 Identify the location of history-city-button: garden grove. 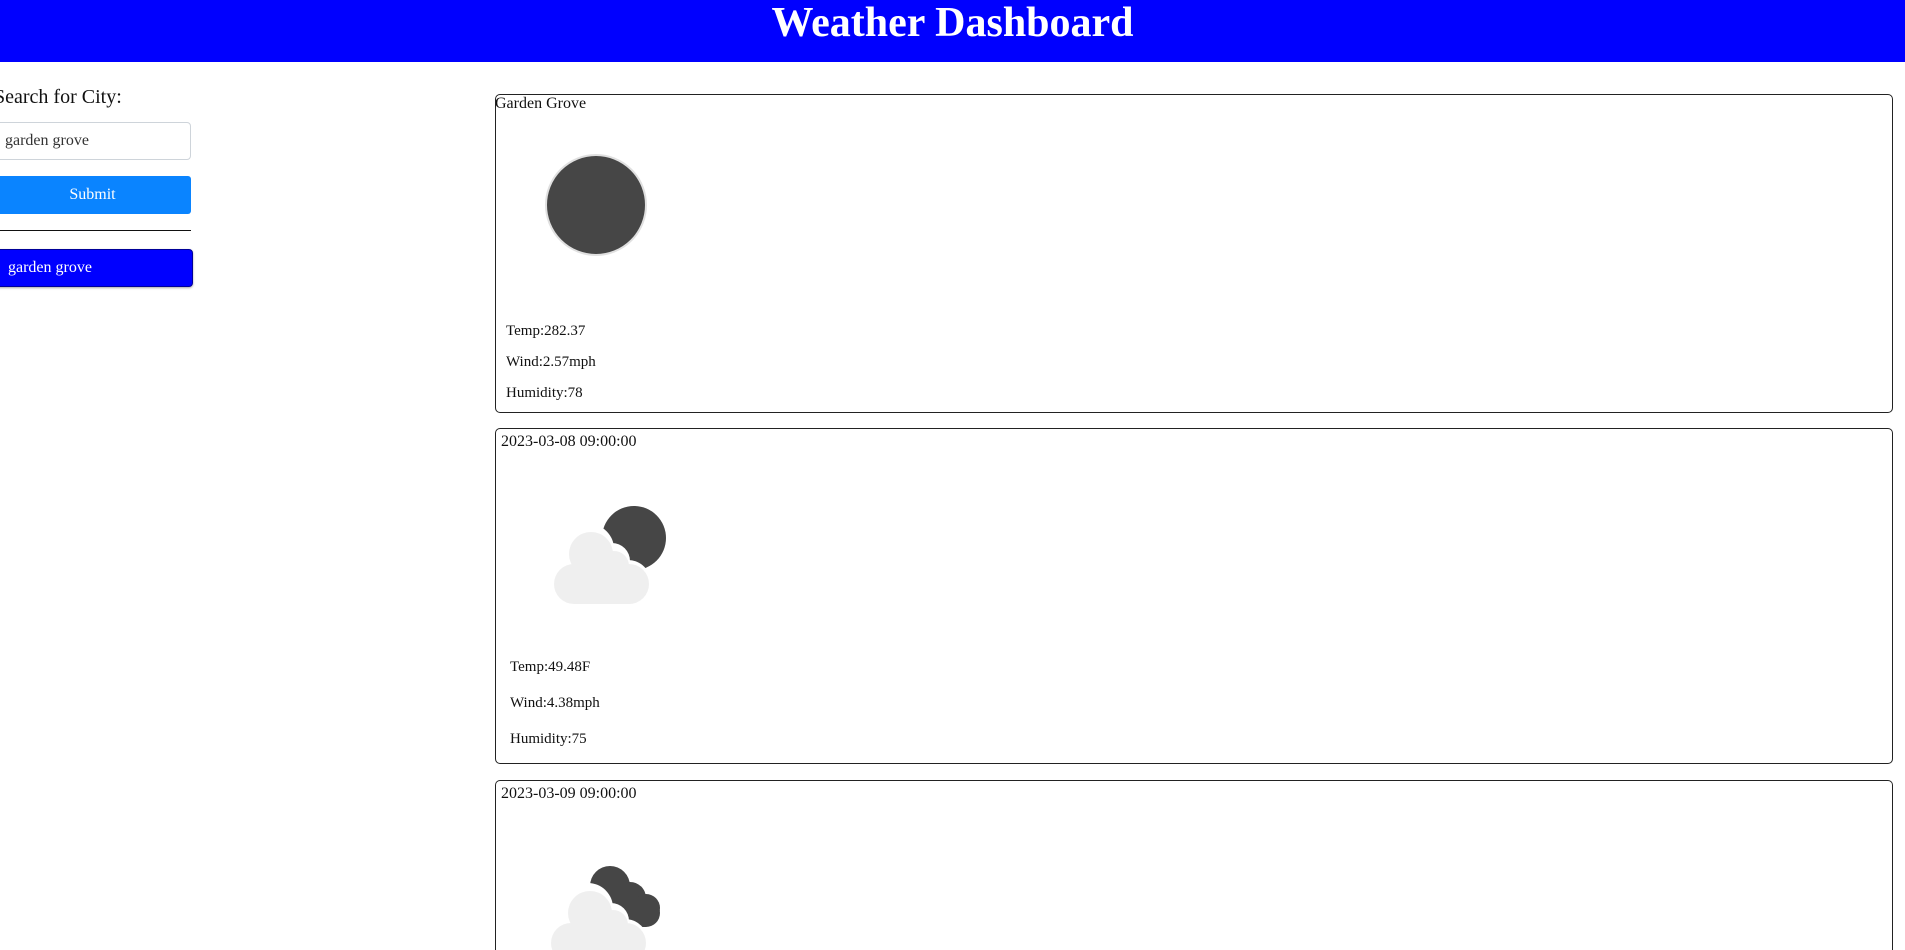
(96, 268).